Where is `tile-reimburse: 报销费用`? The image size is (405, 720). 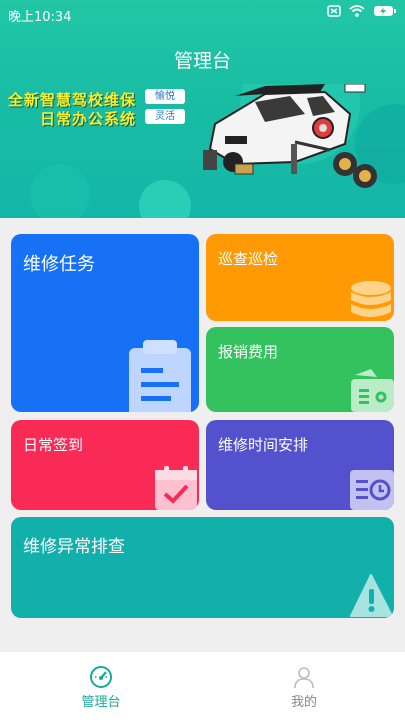 tile-reimburse: 报销费用 is located at coordinates (300, 369).